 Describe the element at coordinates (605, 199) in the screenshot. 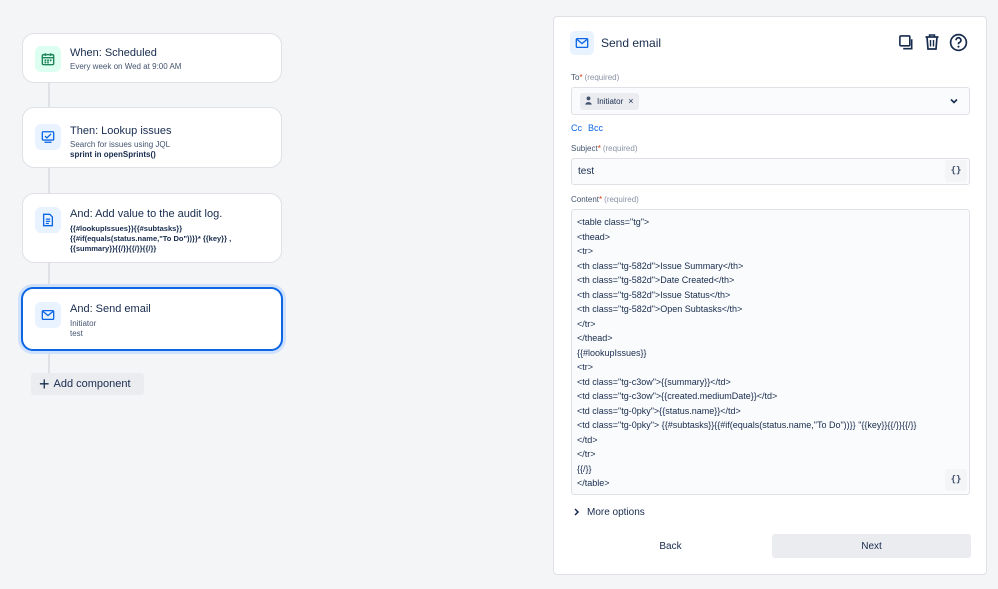

I see `content-label: Content* (required)` at that location.